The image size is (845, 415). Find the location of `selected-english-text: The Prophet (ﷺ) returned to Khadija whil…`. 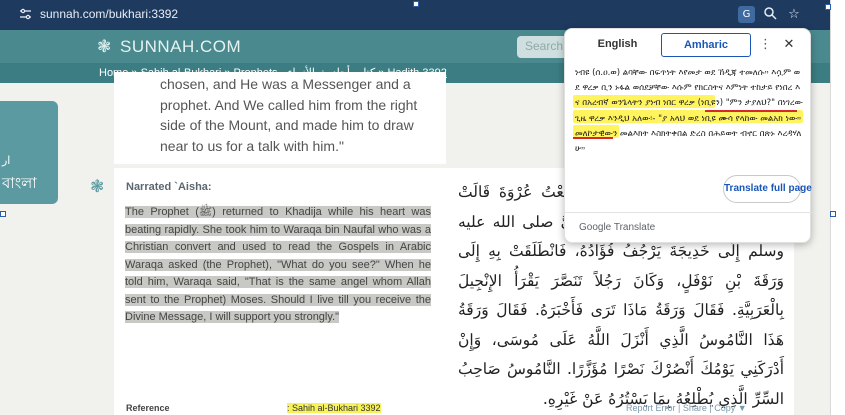

selected-english-text: The Prophet (ﷺ) returned to Khadija whil… is located at coordinates (278, 264).